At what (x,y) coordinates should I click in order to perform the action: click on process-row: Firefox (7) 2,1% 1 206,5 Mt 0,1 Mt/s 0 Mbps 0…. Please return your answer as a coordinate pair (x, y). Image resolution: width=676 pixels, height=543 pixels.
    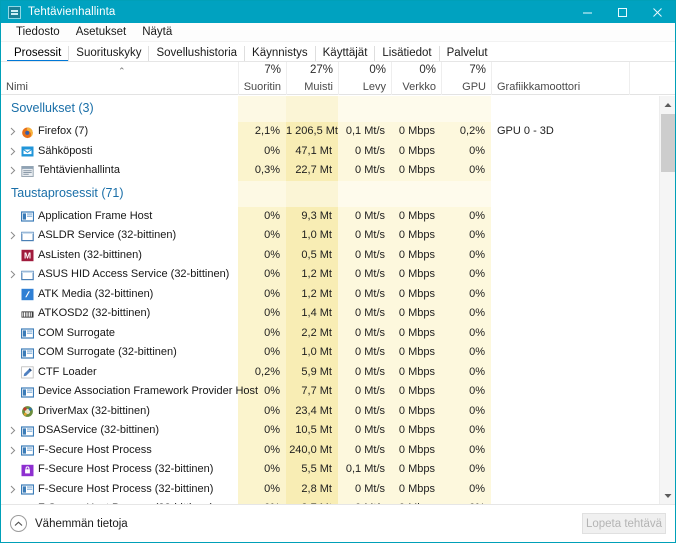
    Looking at the image, I should click on (330, 132).